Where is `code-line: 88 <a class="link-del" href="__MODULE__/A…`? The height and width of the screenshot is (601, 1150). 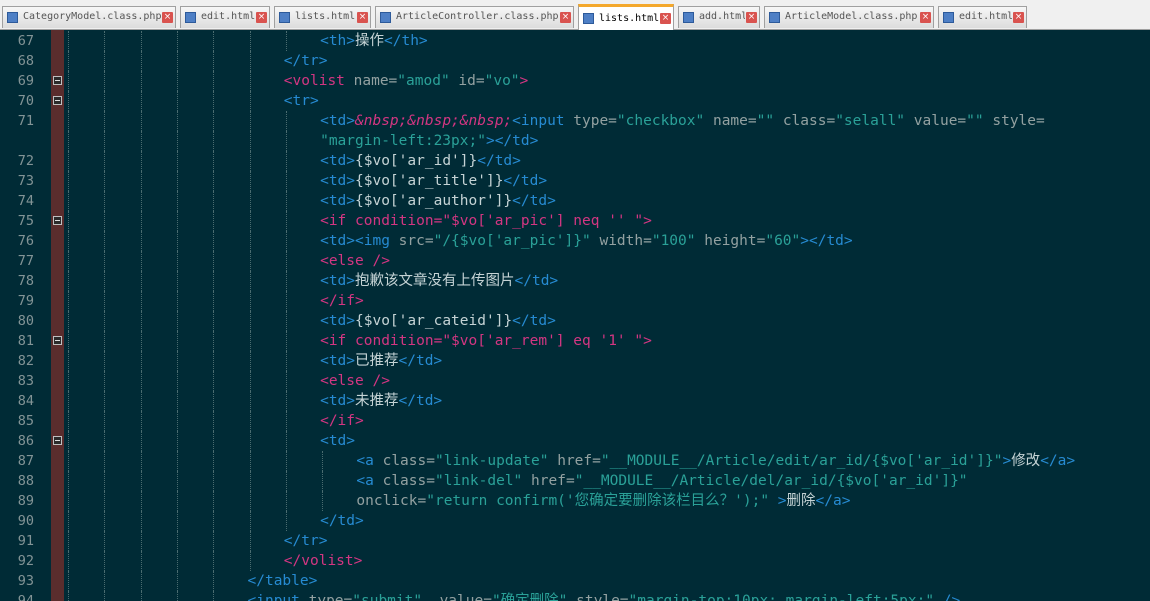 code-line: 88 <a class="link-del" href="__MODULE__/A… is located at coordinates (575, 481).